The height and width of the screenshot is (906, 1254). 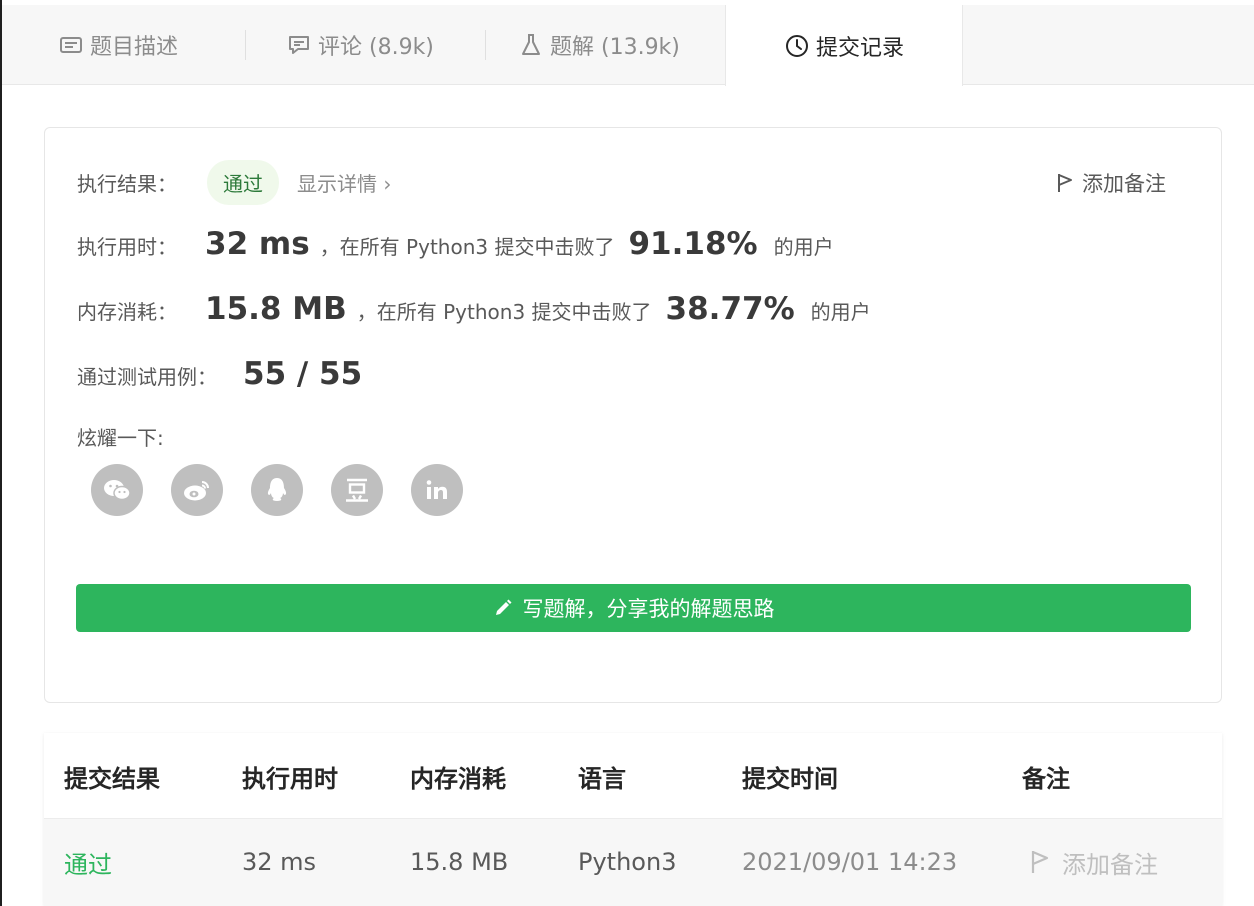 I want to click on share-row: 炫耀一下:, so click(x=120, y=436).